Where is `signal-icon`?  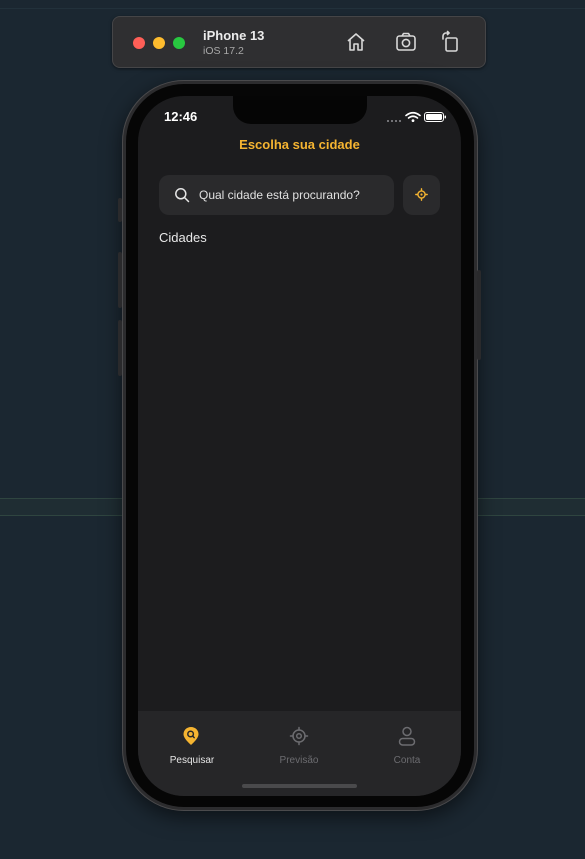
signal-icon is located at coordinates (394, 121).